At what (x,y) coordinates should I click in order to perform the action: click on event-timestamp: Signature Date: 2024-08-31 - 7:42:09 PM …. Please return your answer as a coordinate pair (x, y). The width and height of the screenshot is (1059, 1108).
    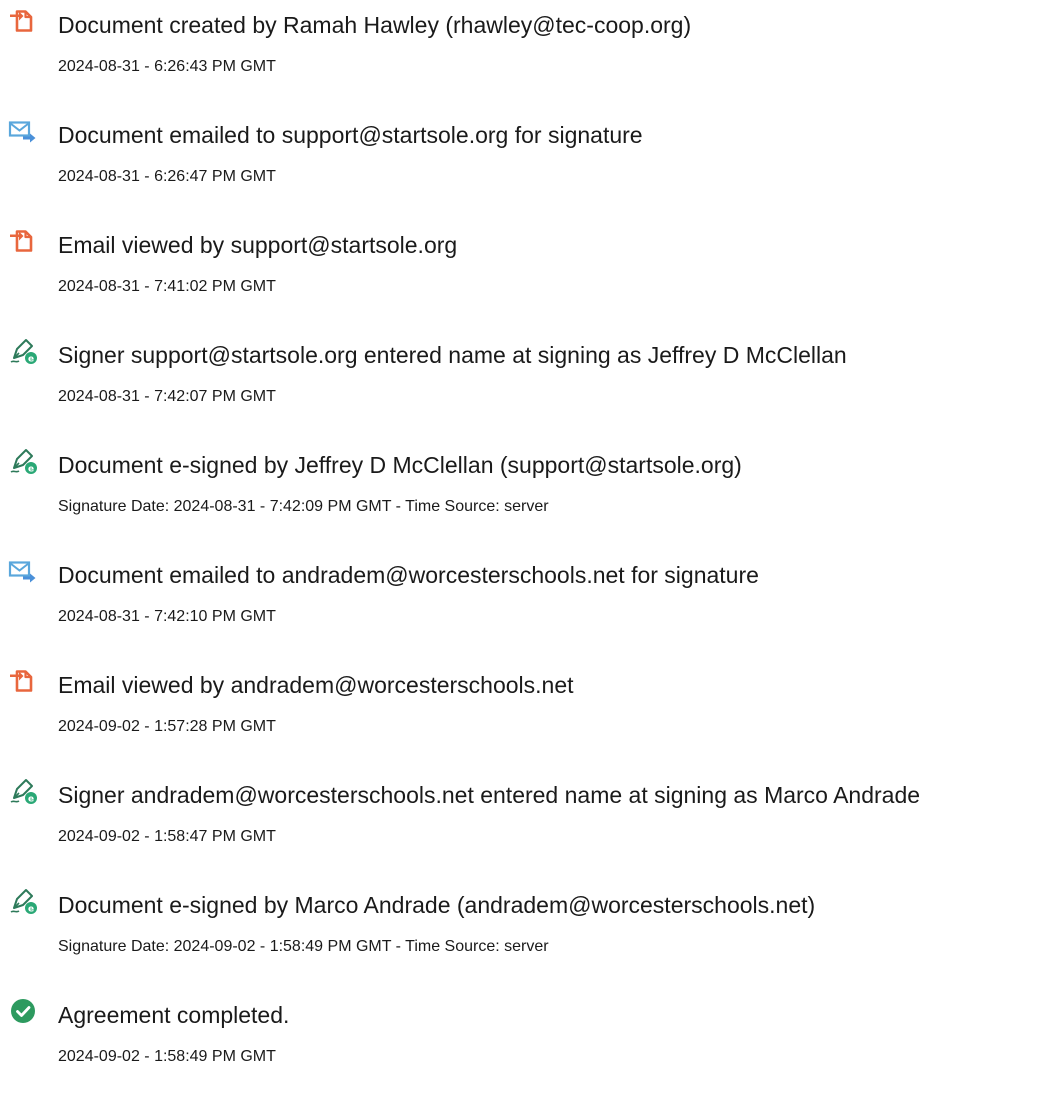
    Looking at the image, I should click on (303, 506).